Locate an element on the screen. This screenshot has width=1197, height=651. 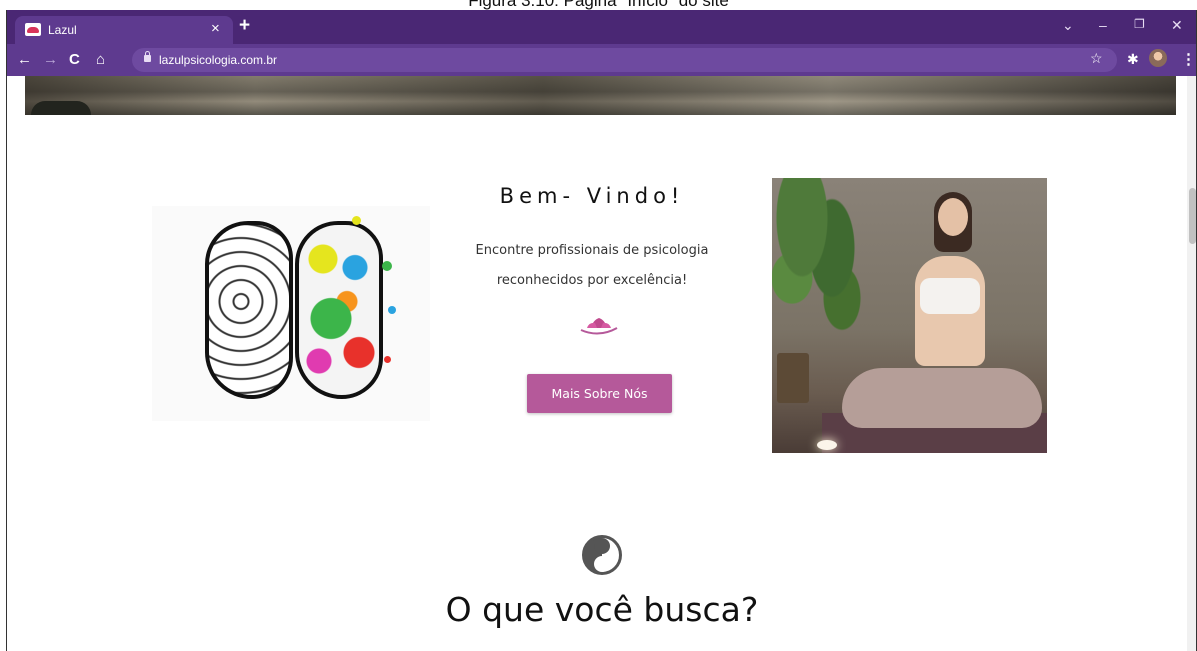
yin-yang-icon is located at coordinates (602, 555).